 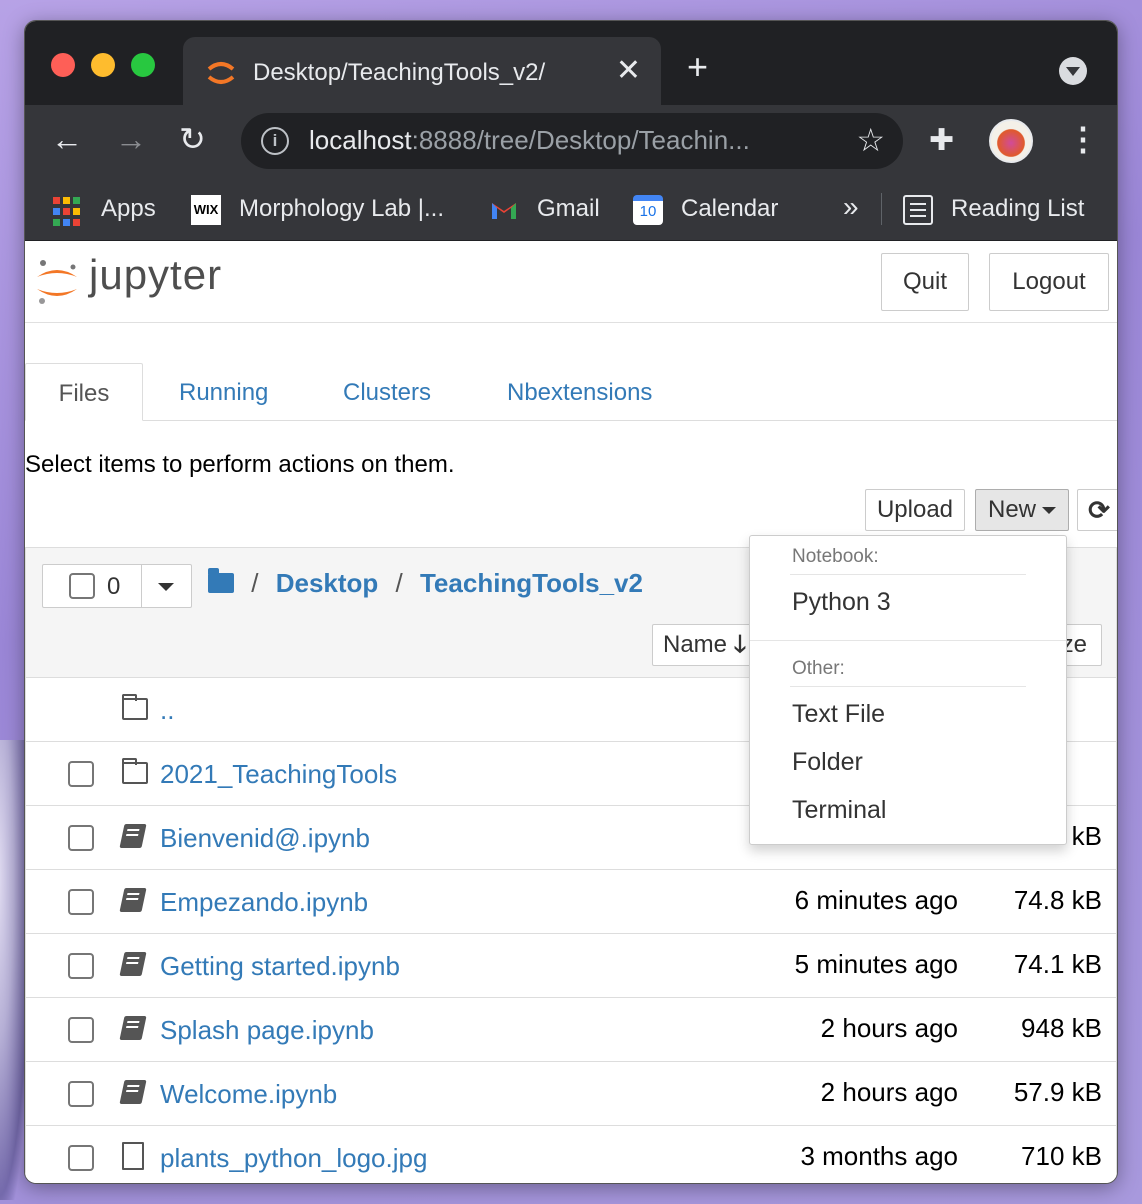 I want to click on file-name: Splash page.ipynb, so click(x=267, y=1030).